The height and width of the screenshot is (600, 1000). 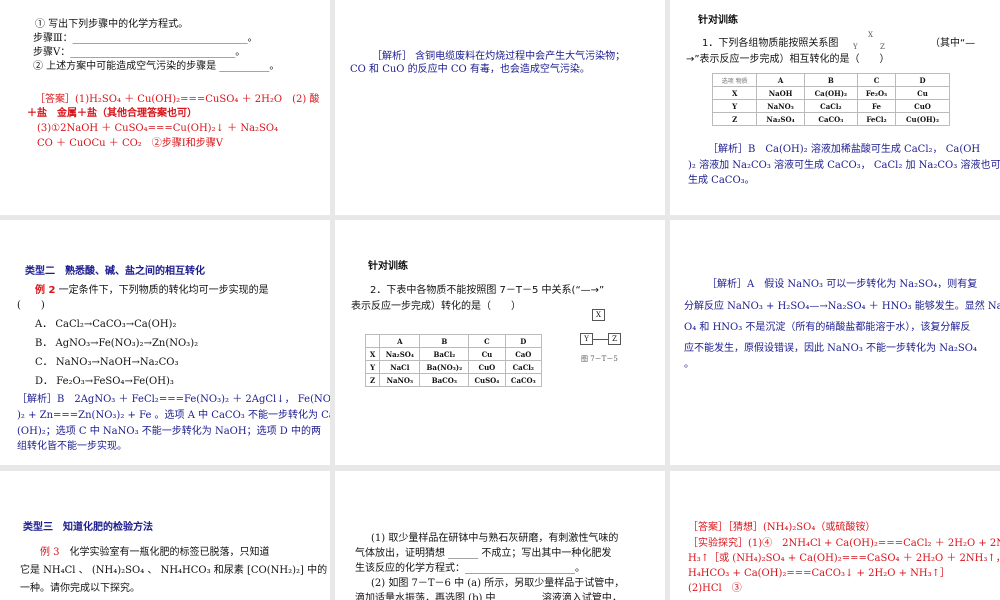 I want to click on table-header: ABCD, so click(x=453, y=341).